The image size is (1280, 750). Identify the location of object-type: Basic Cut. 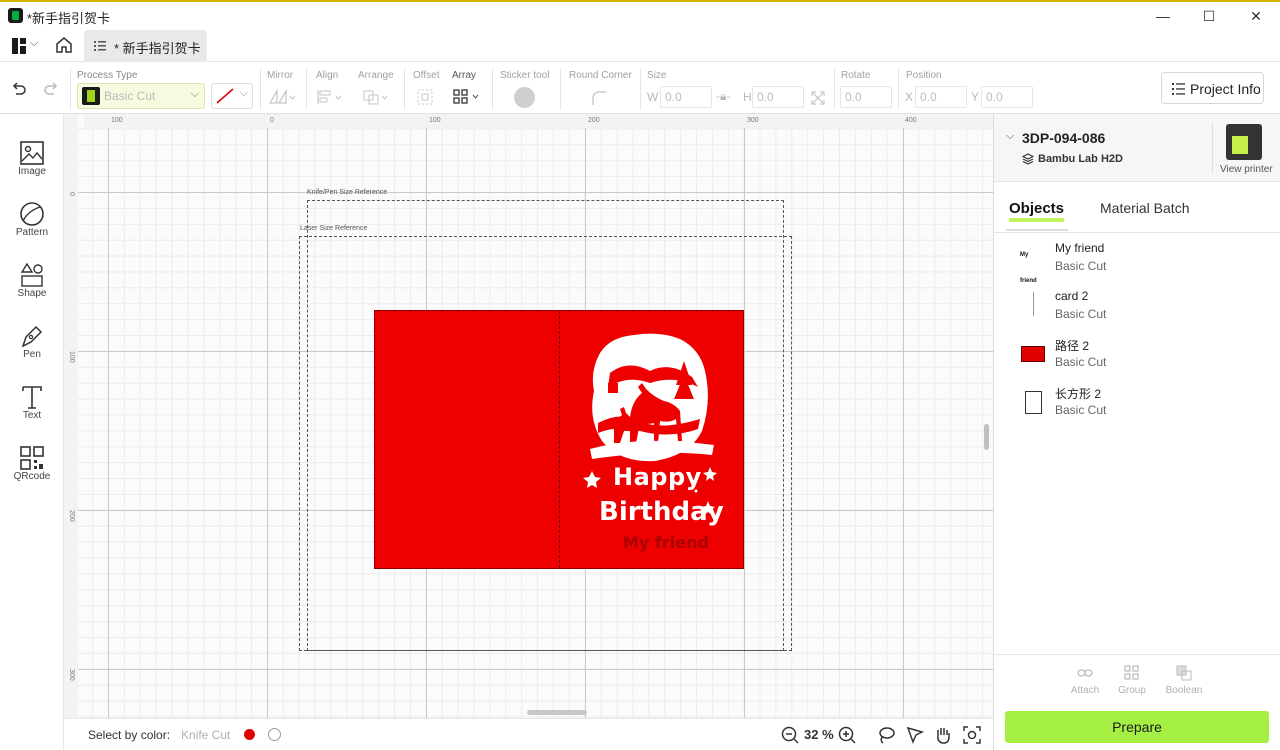
(1081, 410).